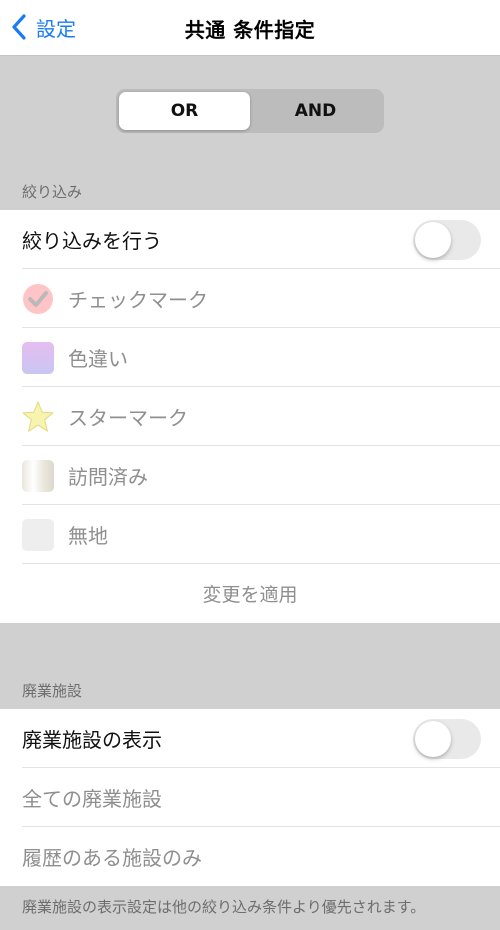  Describe the element at coordinates (250, 534) in the screenshot. I see `filter-item-plain: 無地` at that location.